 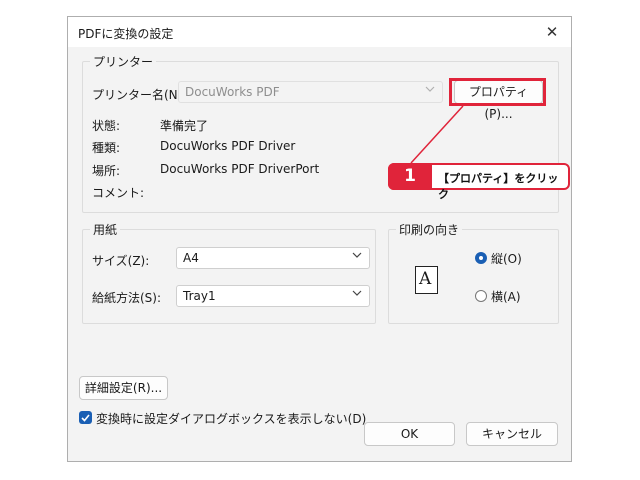 What do you see at coordinates (498, 186) in the screenshot?
I see `step-instruction: 【プロパティ】をクリック` at bounding box center [498, 186].